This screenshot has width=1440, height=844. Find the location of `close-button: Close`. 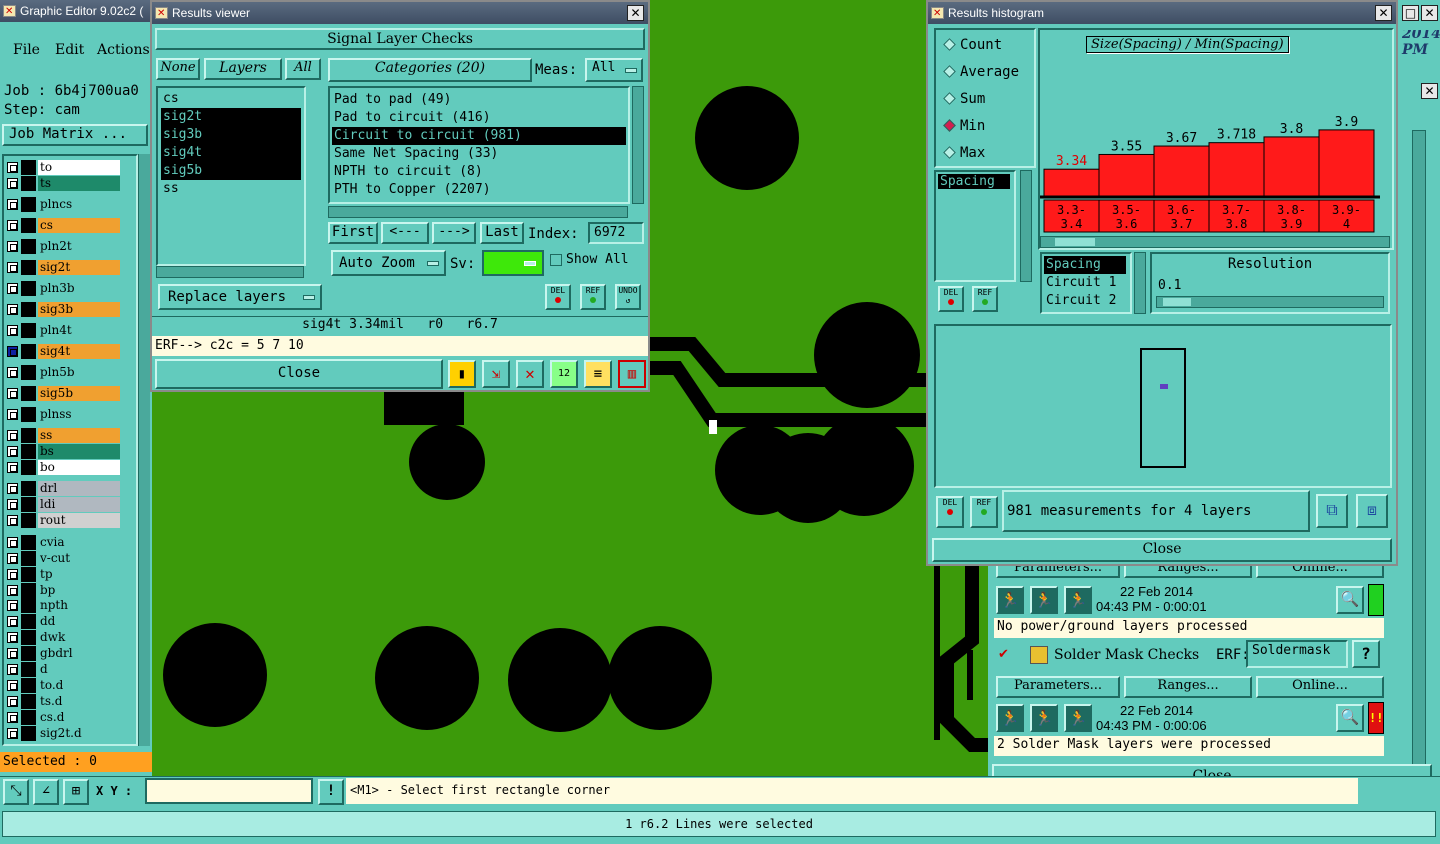

close-button: Close is located at coordinates (299, 374).